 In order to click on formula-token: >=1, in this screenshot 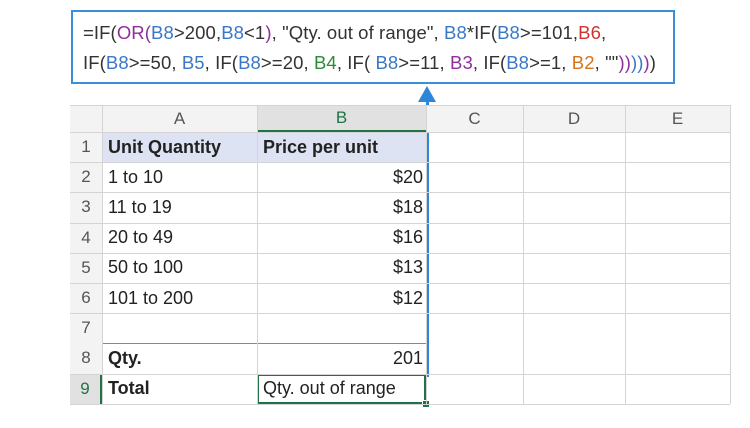, I will do `click(550, 62)`.